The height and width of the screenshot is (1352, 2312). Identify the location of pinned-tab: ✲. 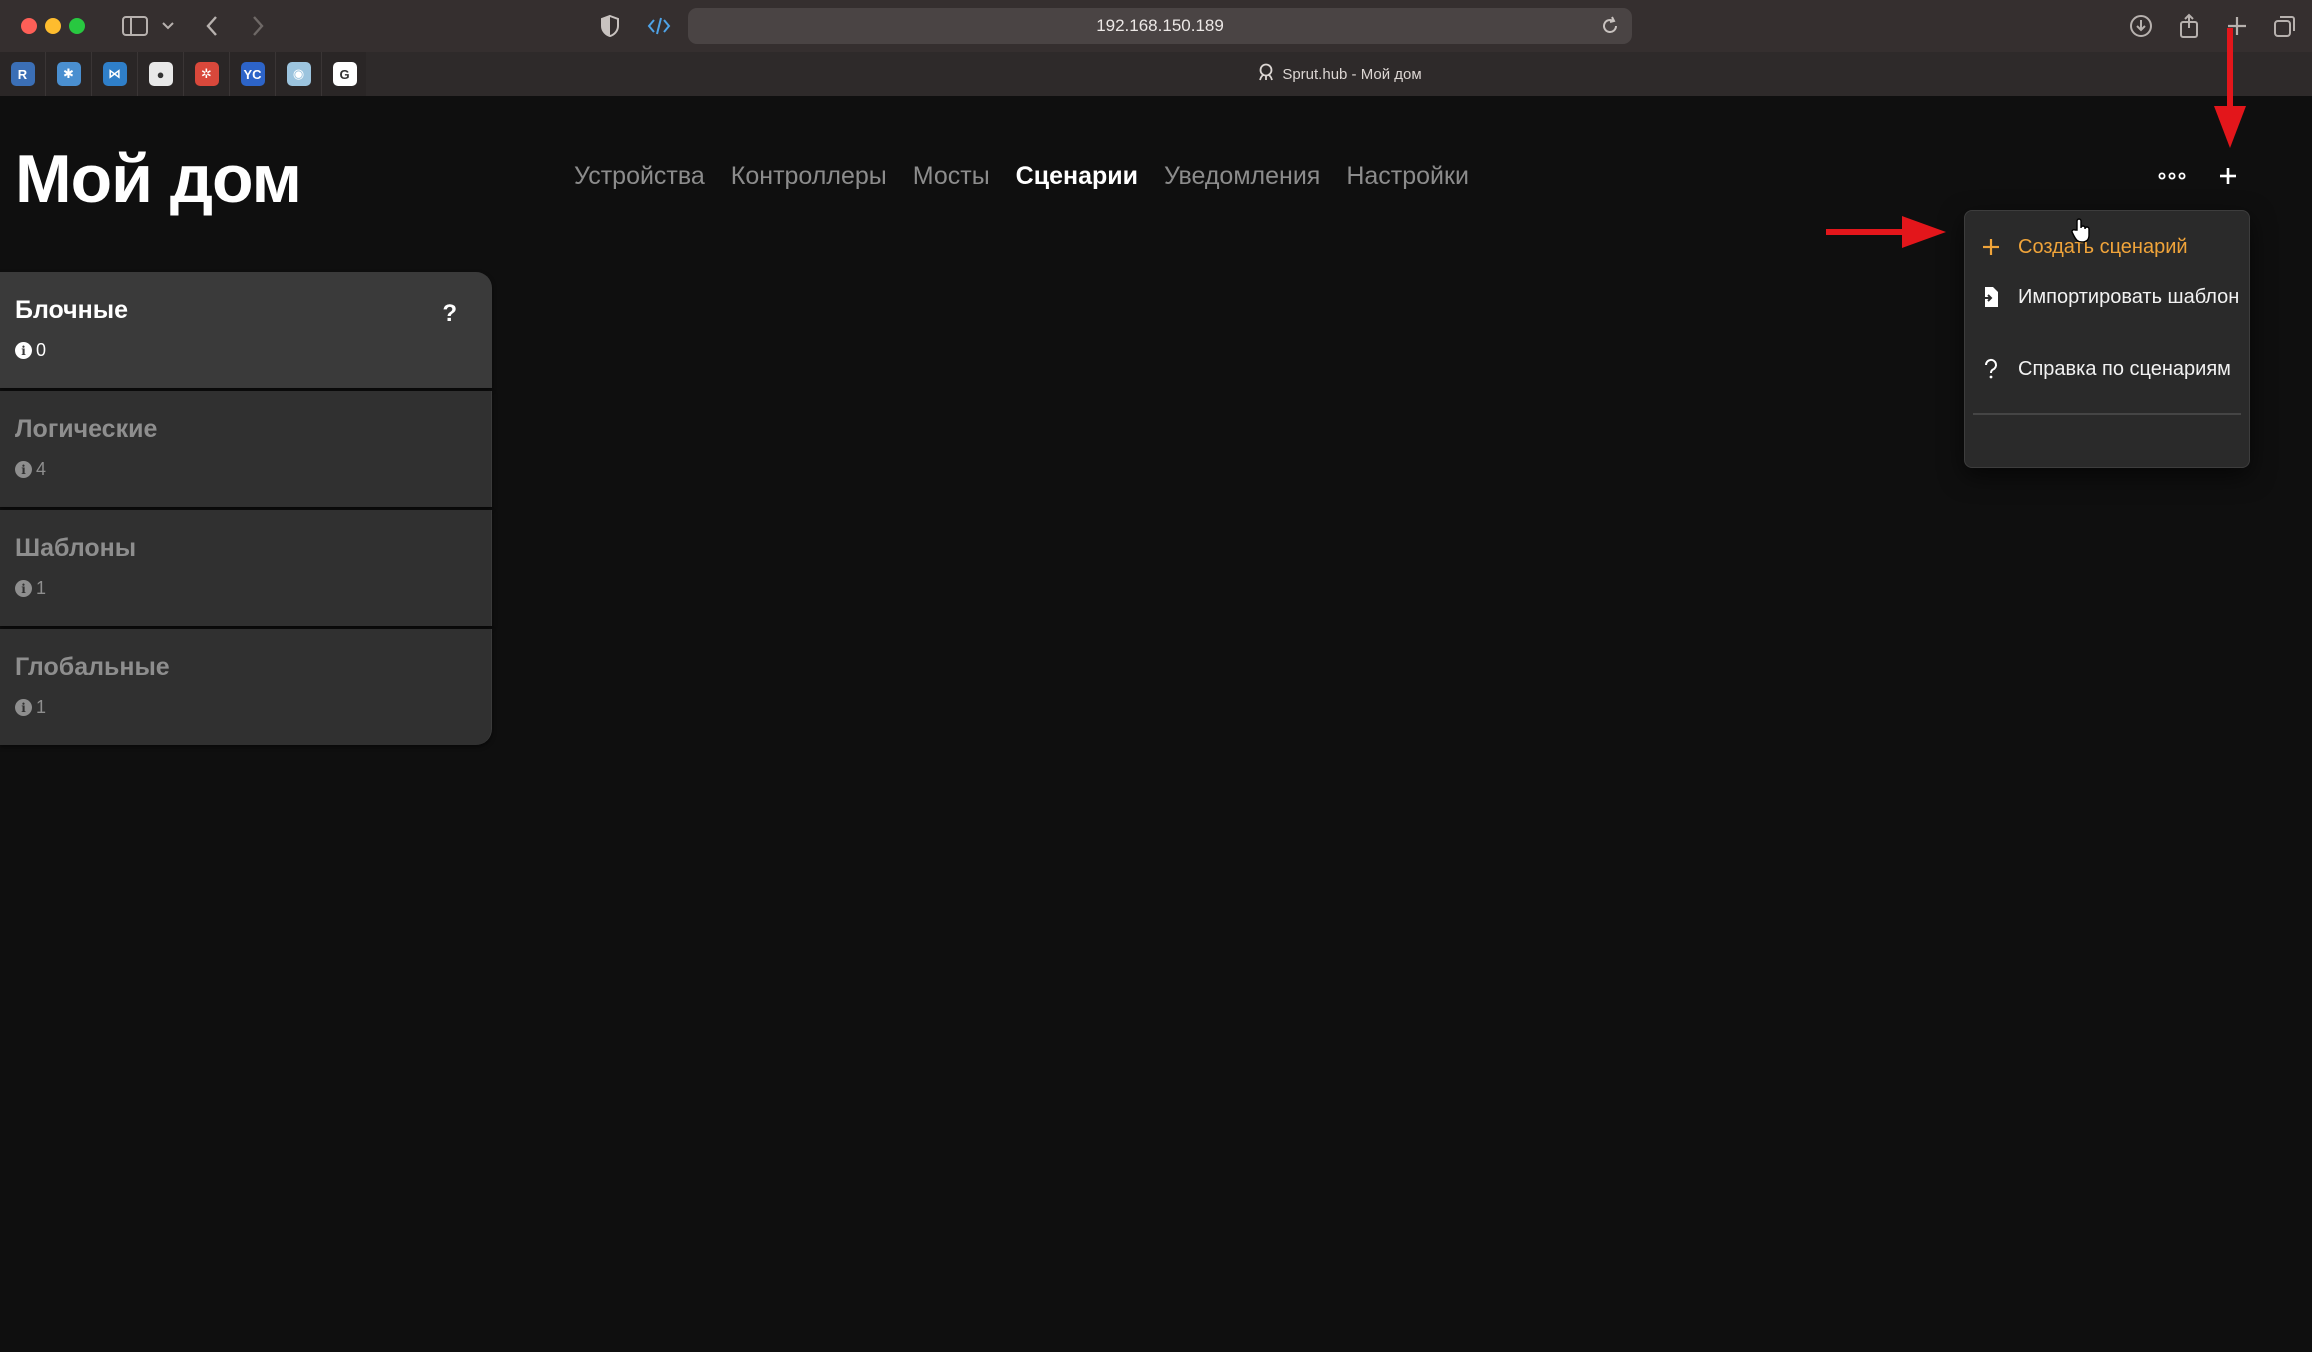
(207, 74).